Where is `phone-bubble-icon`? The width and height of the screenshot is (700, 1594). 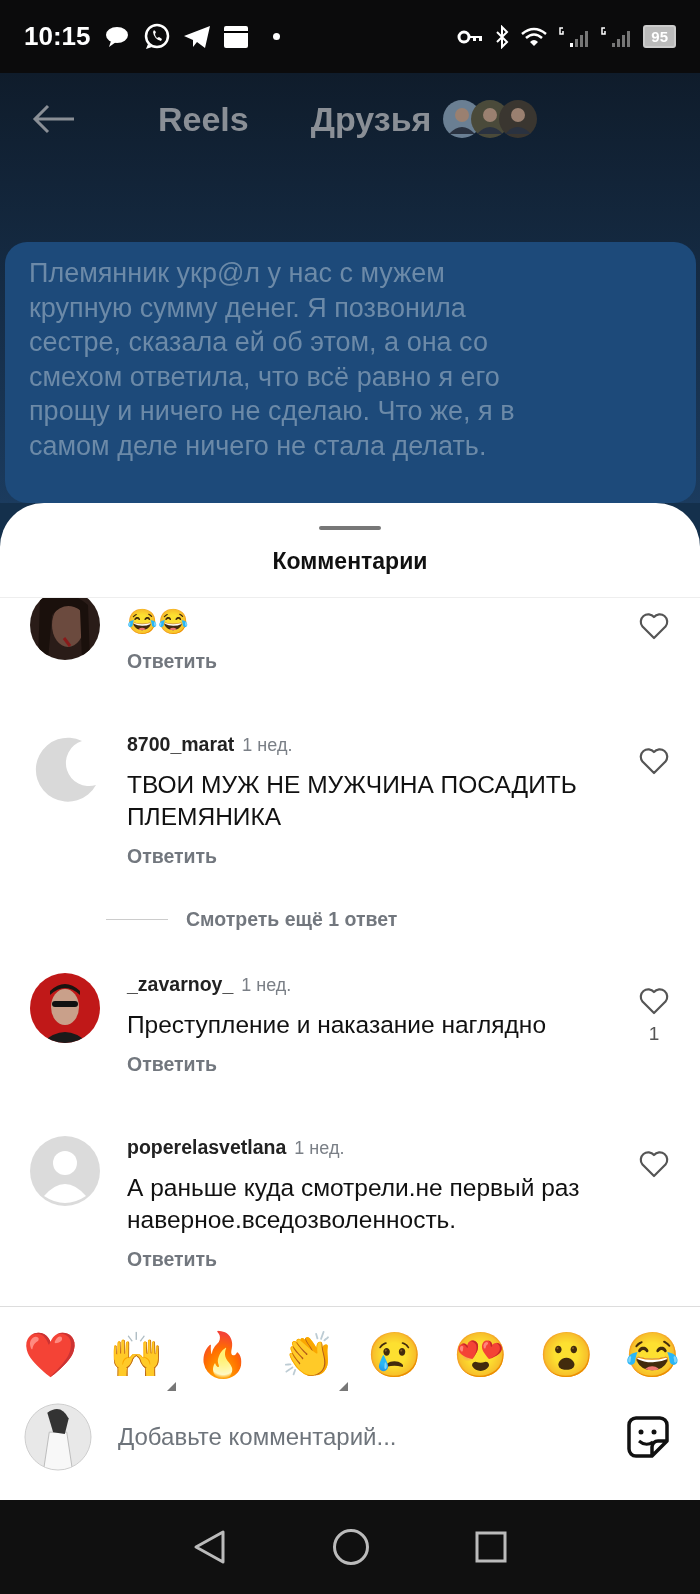 phone-bubble-icon is located at coordinates (156, 36).